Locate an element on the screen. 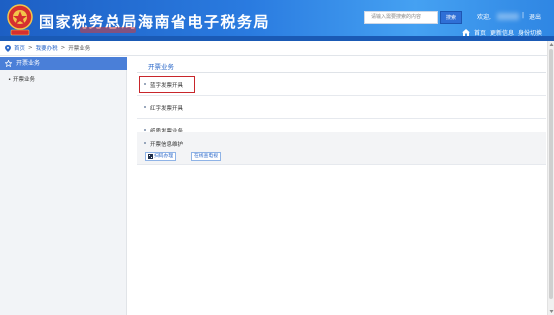 The image size is (554, 315). logout-link: 退出 is located at coordinates (535, 16).